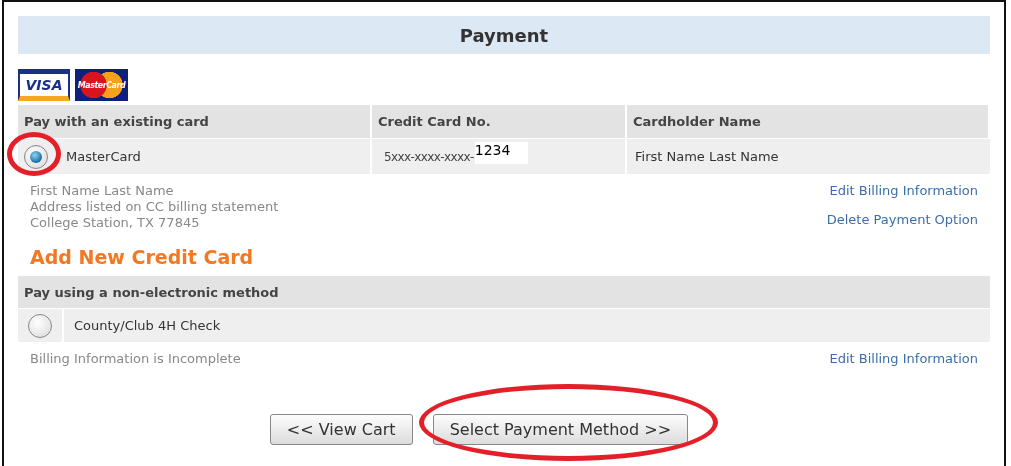  What do you see at coordinates (902, 219) in the screenshot?
I see `link: Delete Payment Option` at bounding box center [902, 219].